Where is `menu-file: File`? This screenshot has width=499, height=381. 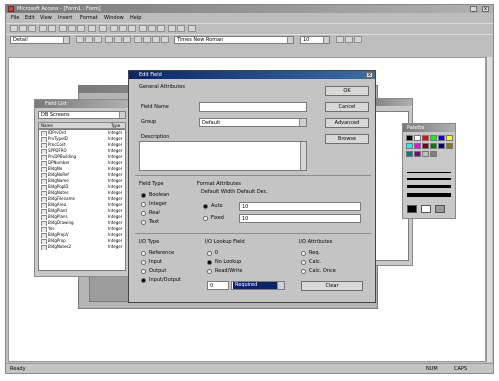
menu-file: File is located at coordinates (15, 18).